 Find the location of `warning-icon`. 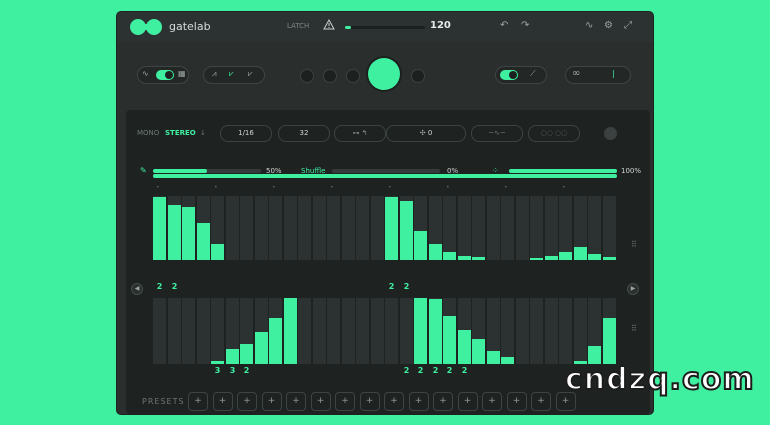

warning-icon is located at coordinates (329, 24).